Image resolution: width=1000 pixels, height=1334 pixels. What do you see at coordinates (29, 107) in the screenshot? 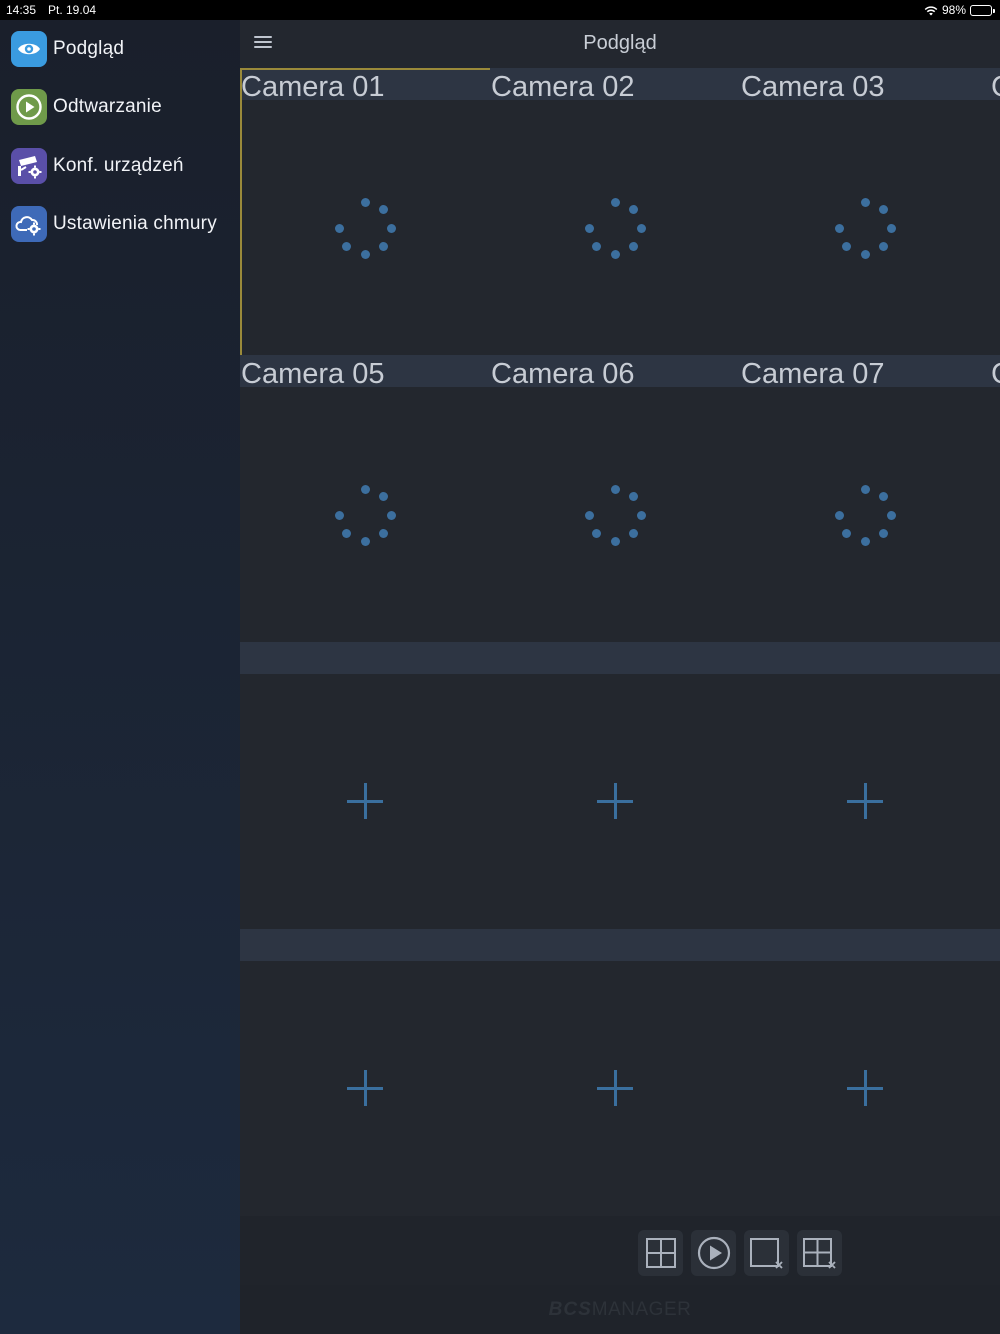
I see `play-circle-icon` at bounding box center [29, 107].